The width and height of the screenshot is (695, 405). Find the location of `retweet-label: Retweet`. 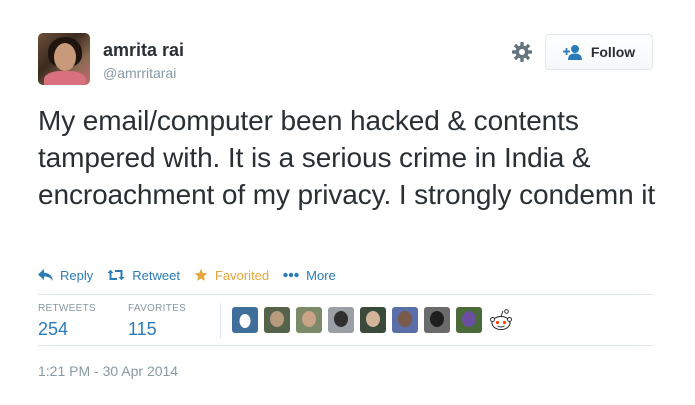

retweet-label: Retweet is located at coordinates (156, 275).